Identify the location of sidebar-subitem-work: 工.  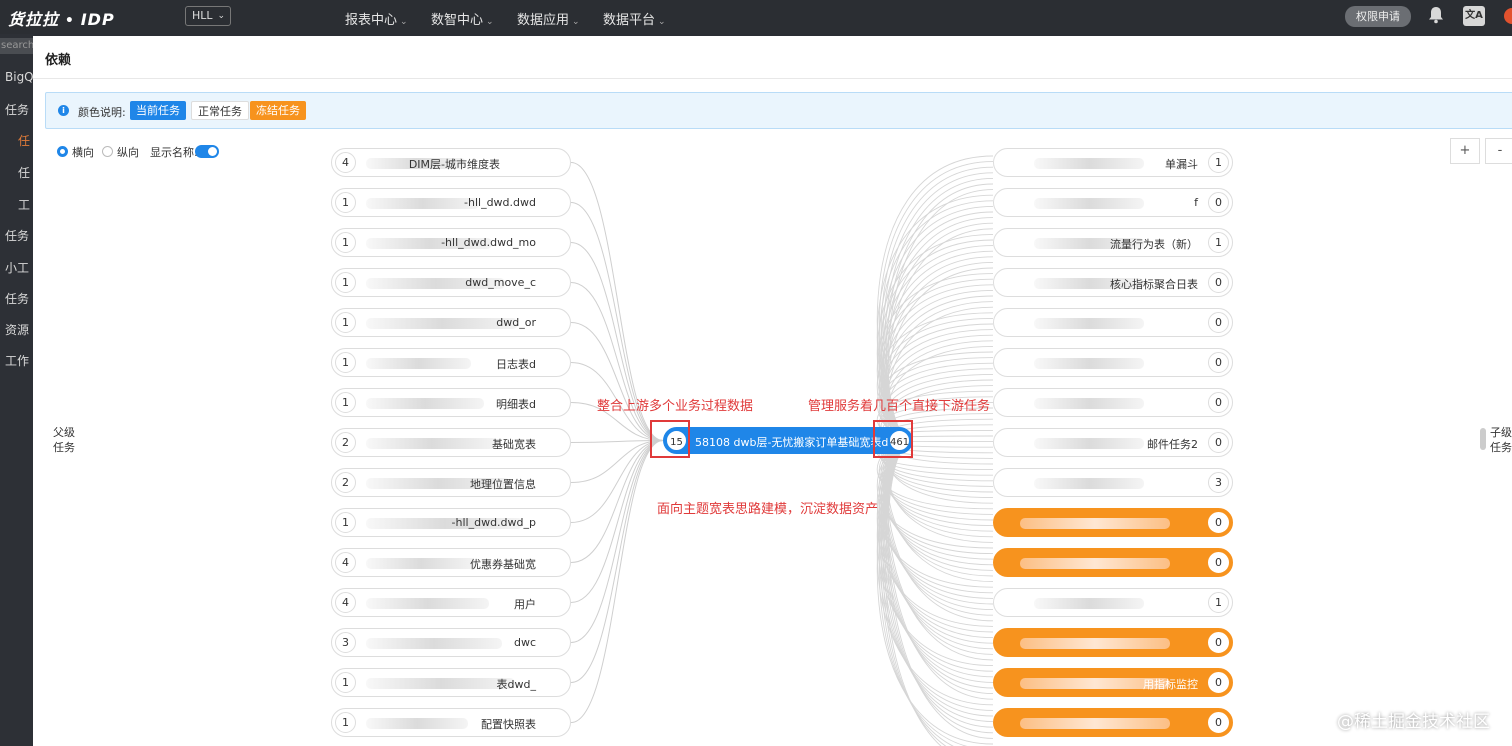
(24, 204).